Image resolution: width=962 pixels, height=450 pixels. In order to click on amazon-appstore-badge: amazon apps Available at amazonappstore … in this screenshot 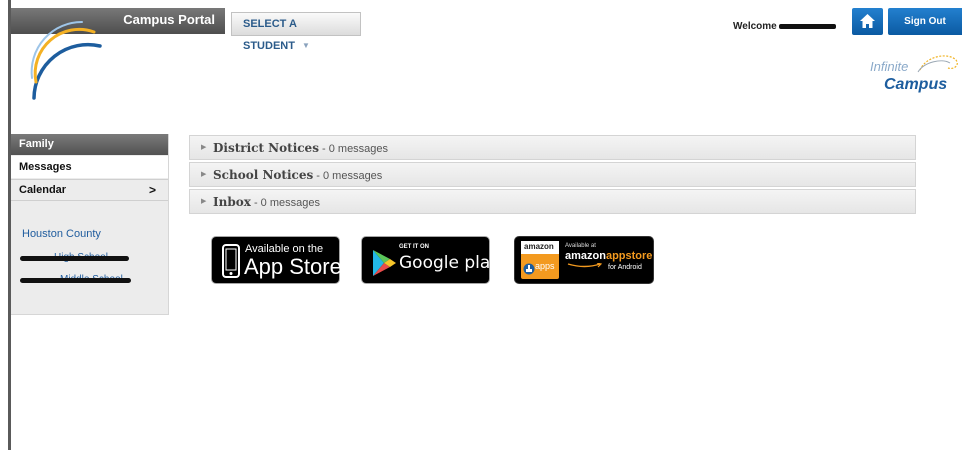, I will do `click(584, 260)`.